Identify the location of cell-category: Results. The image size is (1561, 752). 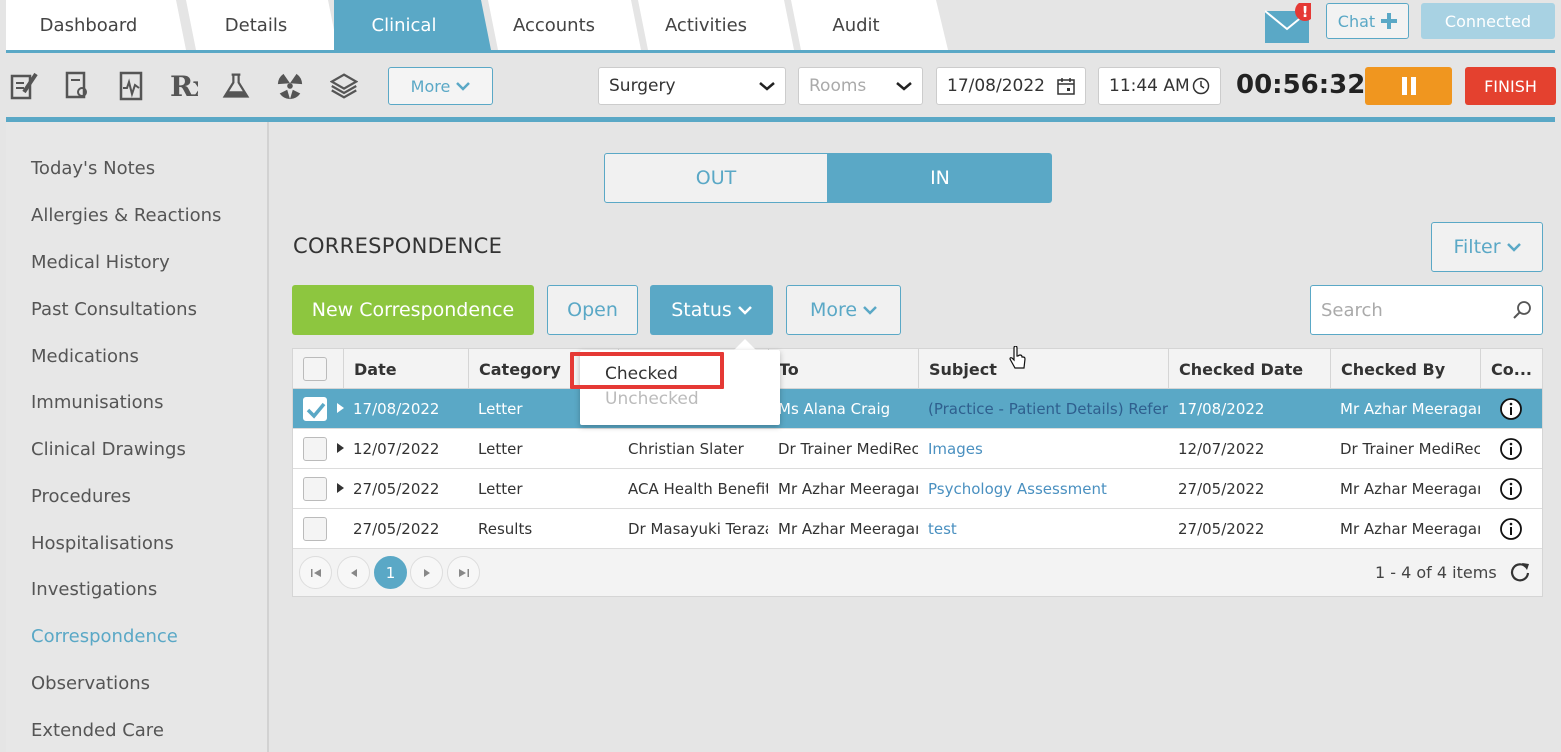
(505, 529).